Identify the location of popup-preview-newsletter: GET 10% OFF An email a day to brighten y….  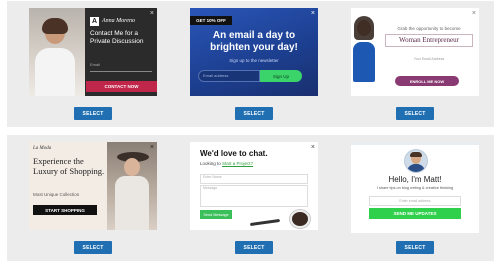
(254, 52).